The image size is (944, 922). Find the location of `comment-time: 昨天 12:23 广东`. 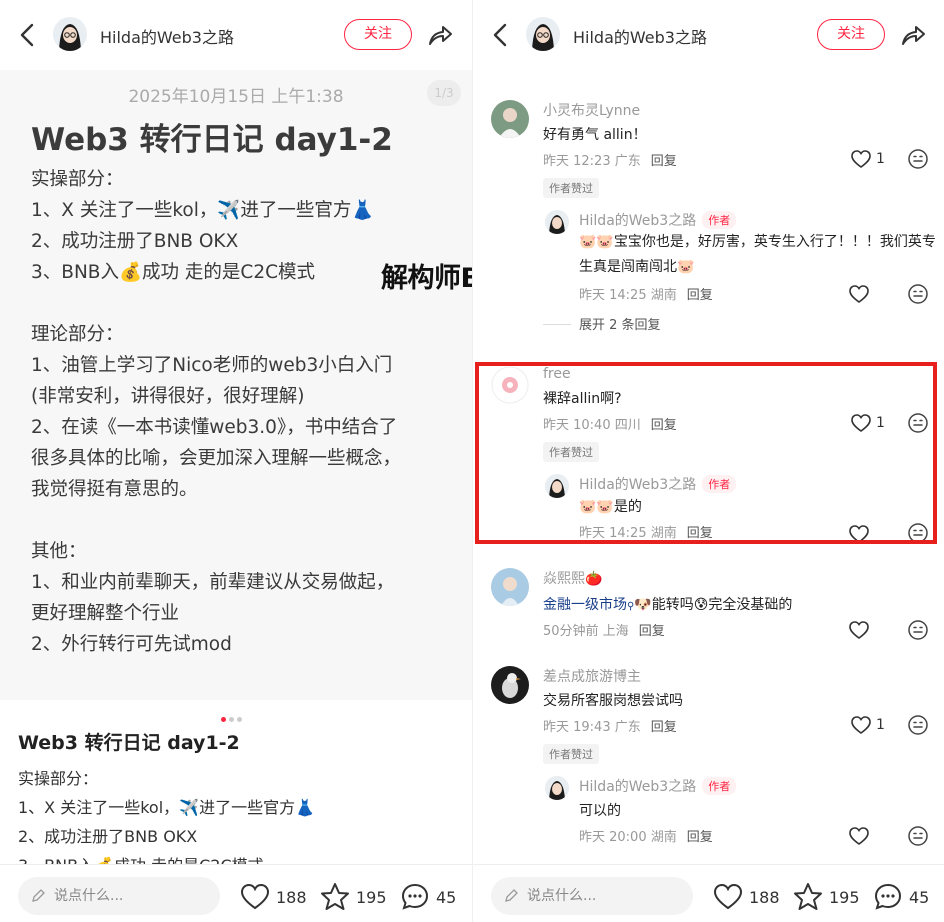

comment-time: 昨天 12:23 广东 is located at coordinates (592, 161).